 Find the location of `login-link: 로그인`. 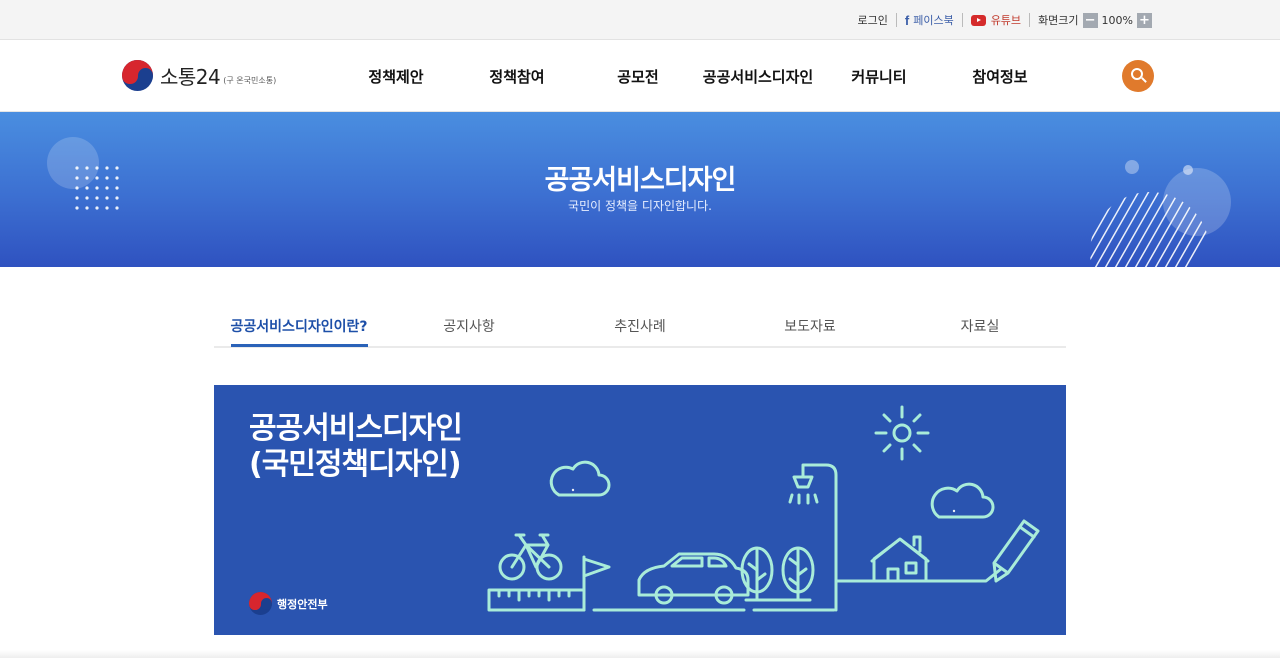

login-link: 로그인 is located at coordinates (872, 20).